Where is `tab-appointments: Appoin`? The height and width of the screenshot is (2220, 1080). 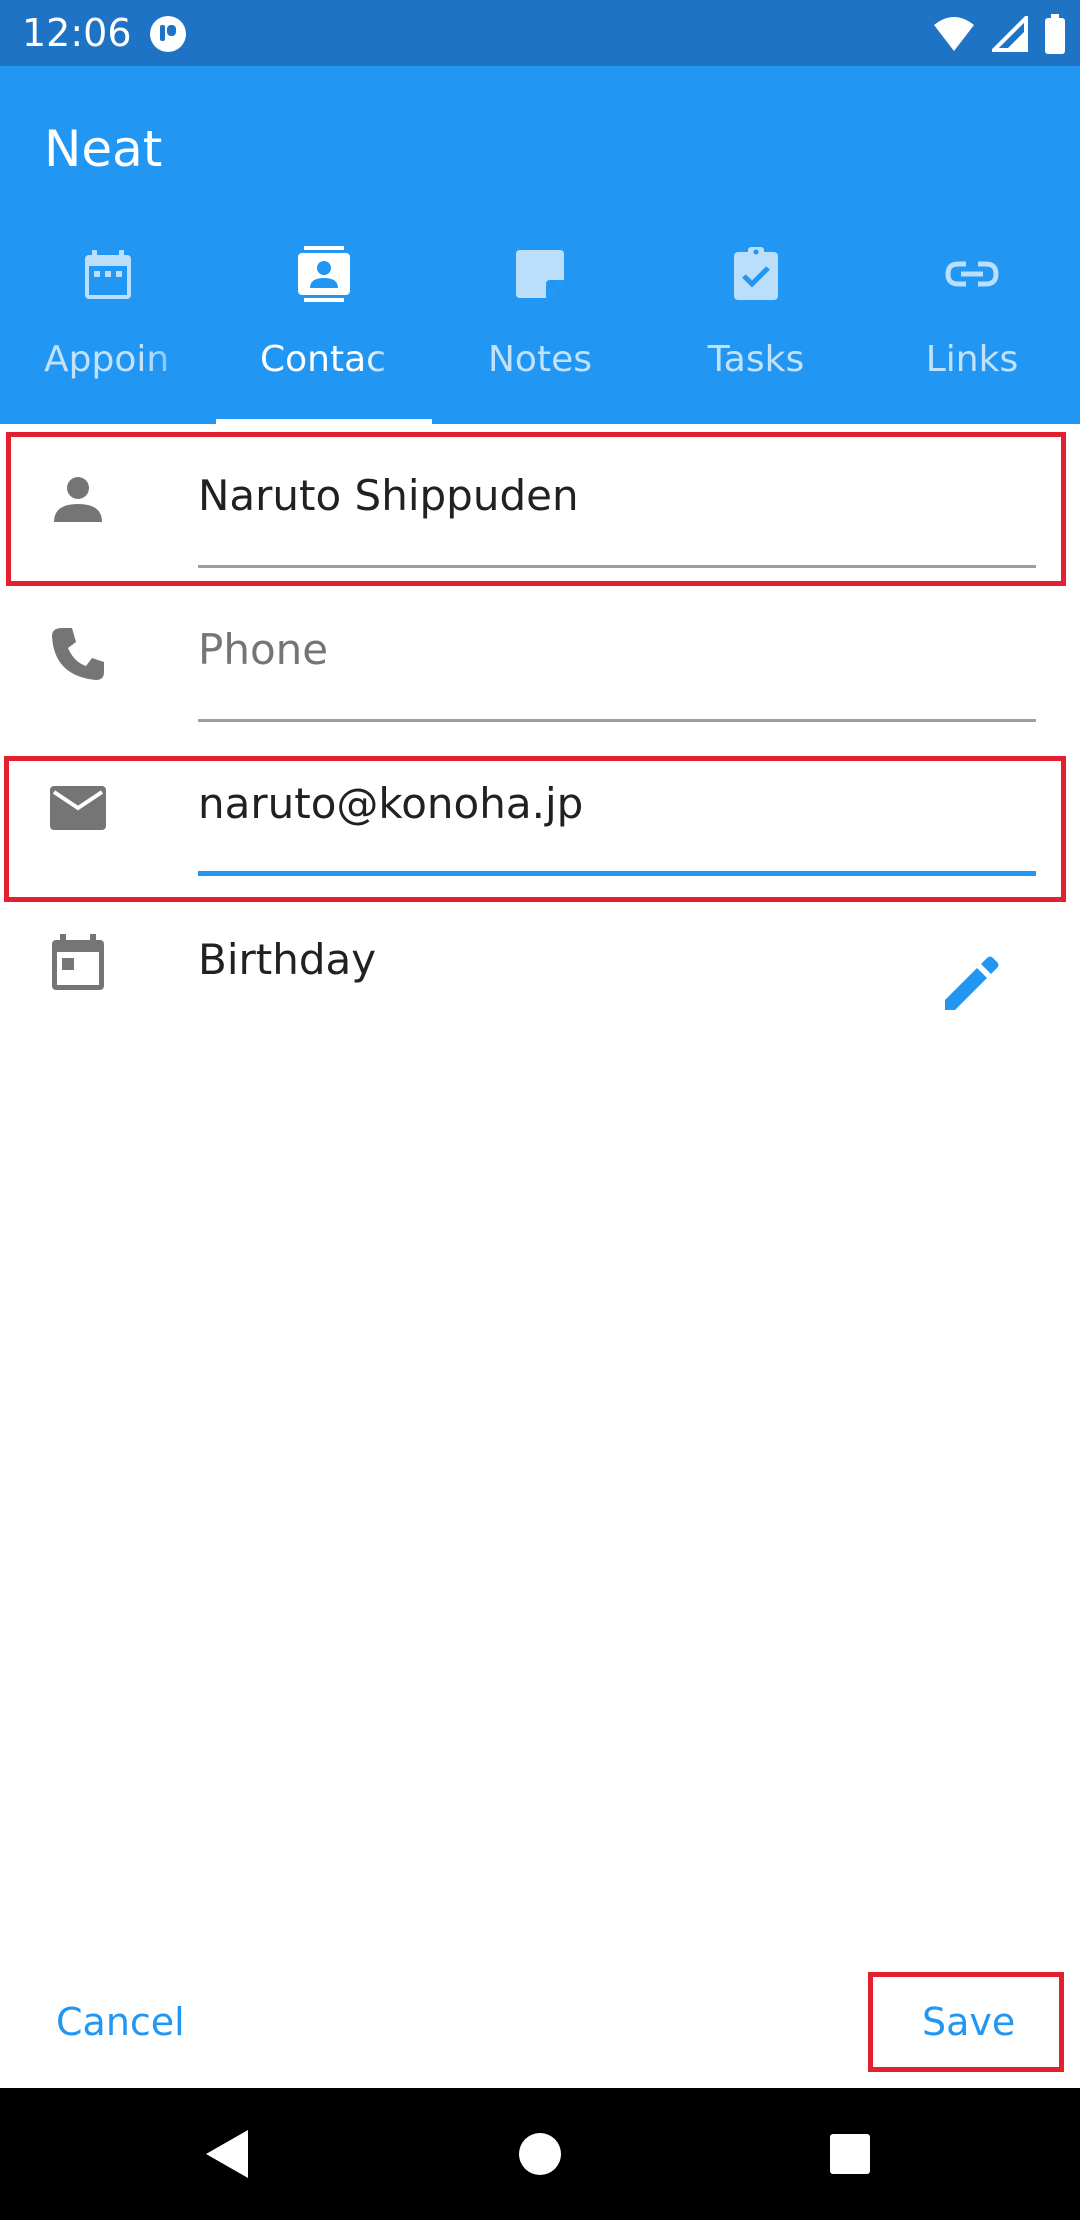
tab-appointments: Appoin is located at coordinates (108, 330).